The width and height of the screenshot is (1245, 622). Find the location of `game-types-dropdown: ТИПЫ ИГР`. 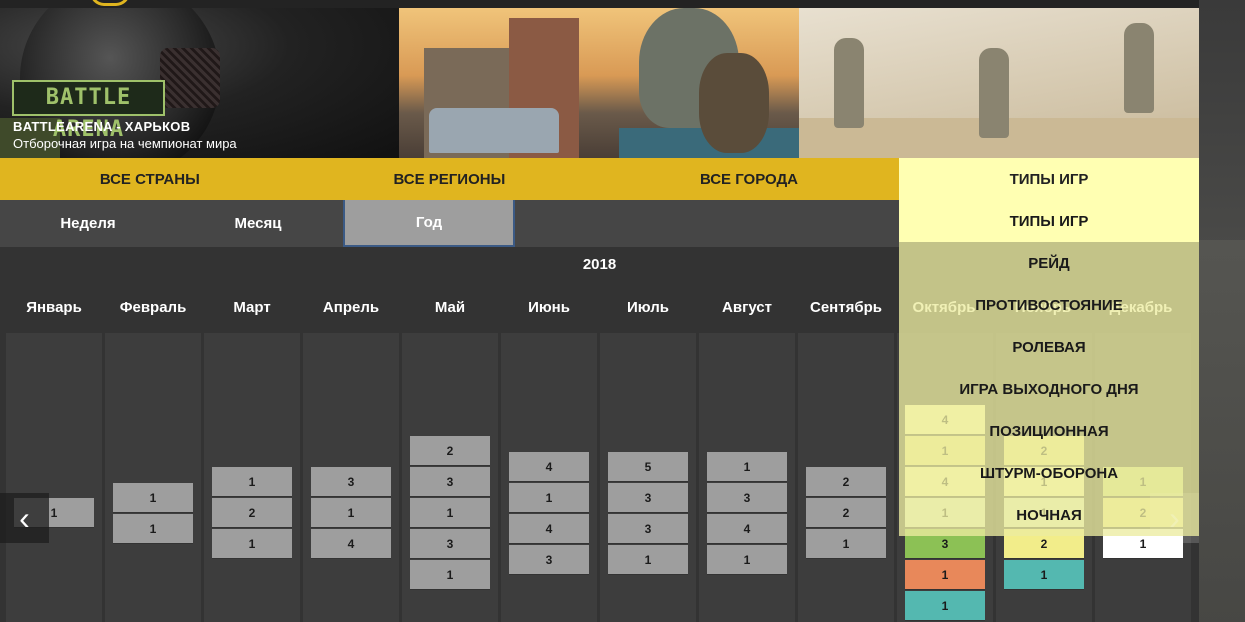

game-types-dropdown: ТИПЫ ИГР is located at coordinates (1049, 179).